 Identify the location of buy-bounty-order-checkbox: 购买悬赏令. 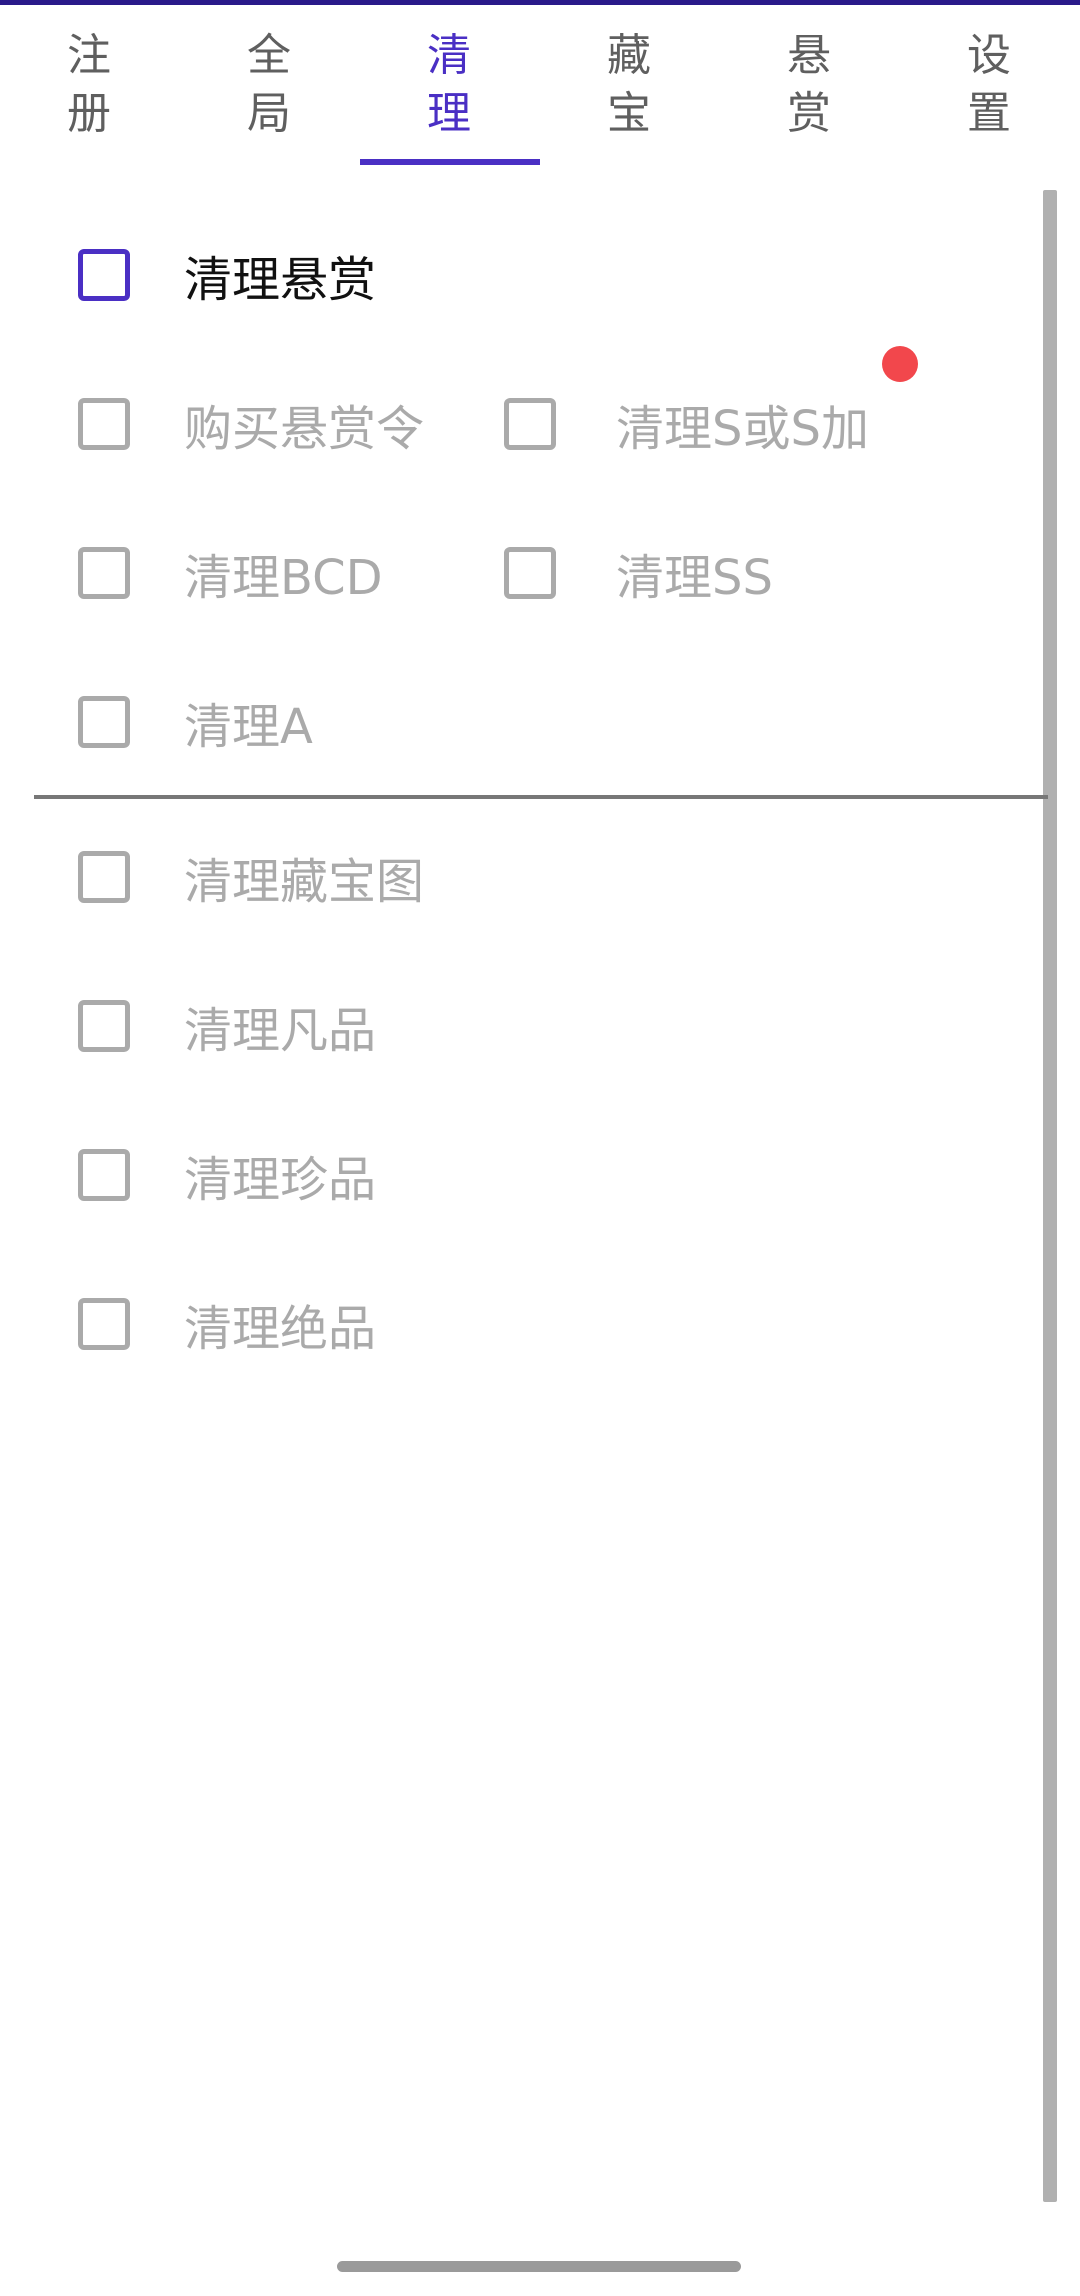
(251, 424).